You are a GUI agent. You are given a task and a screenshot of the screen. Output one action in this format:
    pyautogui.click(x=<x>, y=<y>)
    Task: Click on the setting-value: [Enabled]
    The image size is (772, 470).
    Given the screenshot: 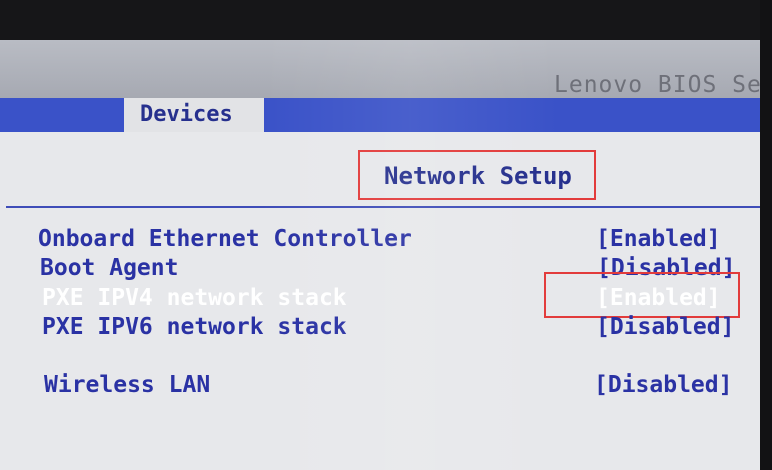 What is the action you would take?
    pyautogui.click(x=658, y=239)
    